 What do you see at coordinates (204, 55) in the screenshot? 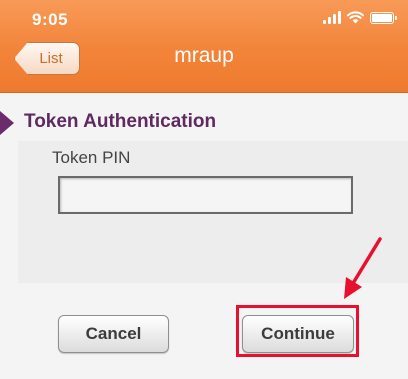
I see `nav-title: mraup` at bounding box center [204, 55].